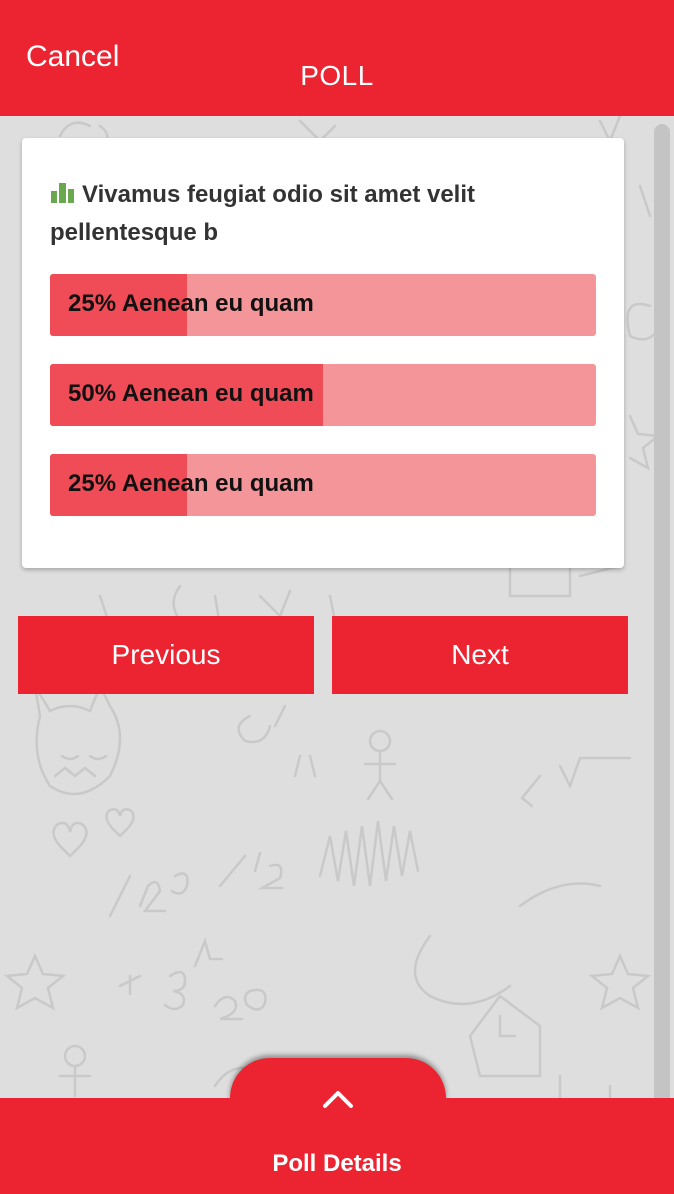  I want to click on chevron-up-icon, so click(338, 1099).